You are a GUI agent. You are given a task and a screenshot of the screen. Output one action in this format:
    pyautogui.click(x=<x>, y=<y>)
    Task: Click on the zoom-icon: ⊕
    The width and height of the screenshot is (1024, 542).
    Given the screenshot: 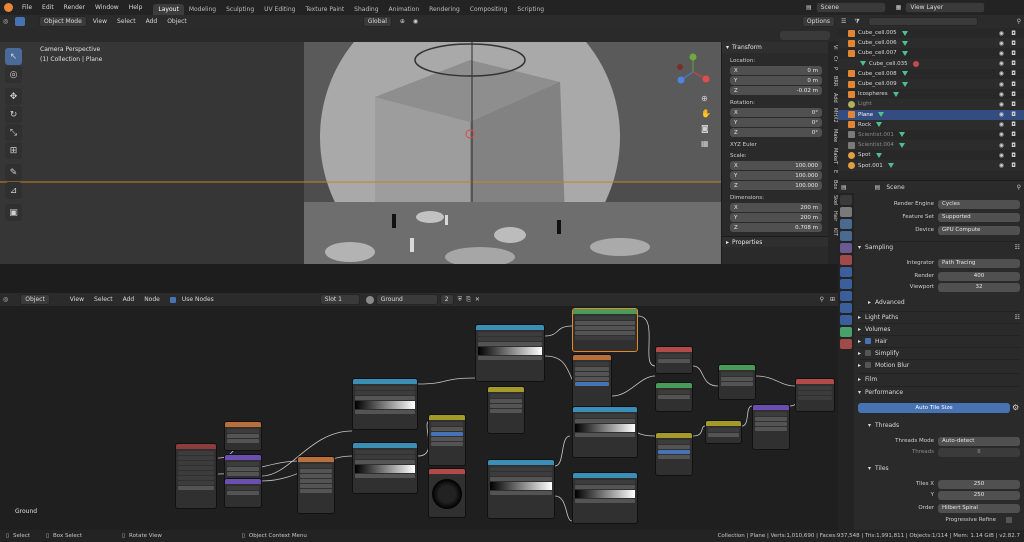 What is the action you would take?
    pyautogui.click(x=706, y=98)
    